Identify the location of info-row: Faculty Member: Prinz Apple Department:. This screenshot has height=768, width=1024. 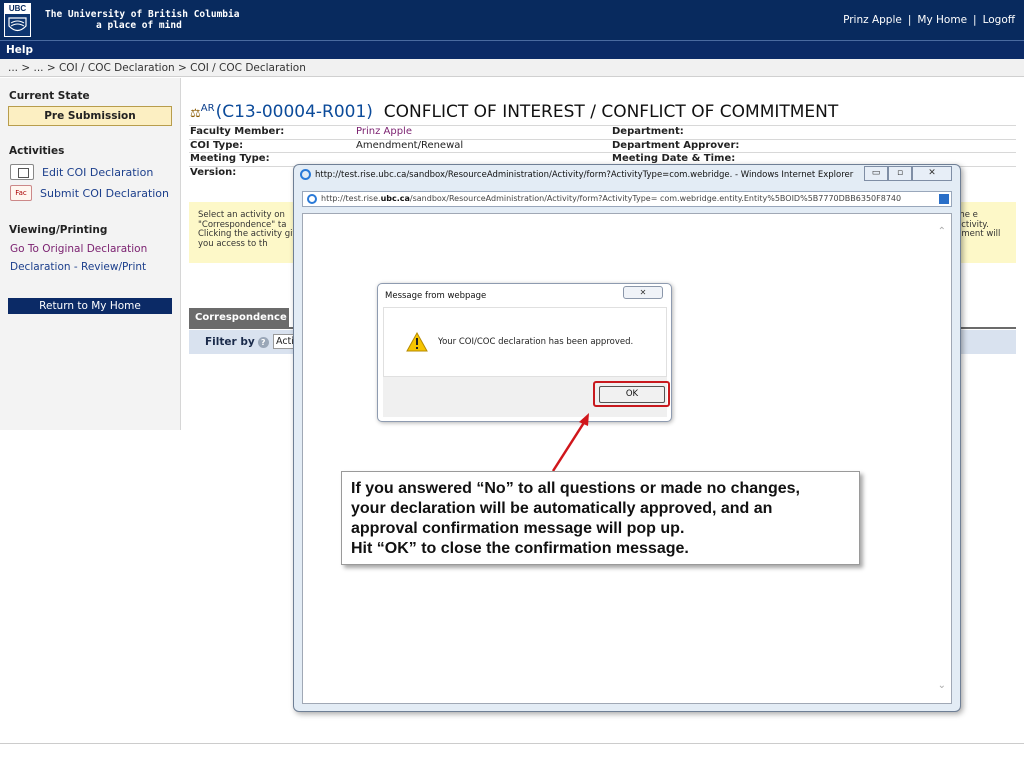
(602, 132).